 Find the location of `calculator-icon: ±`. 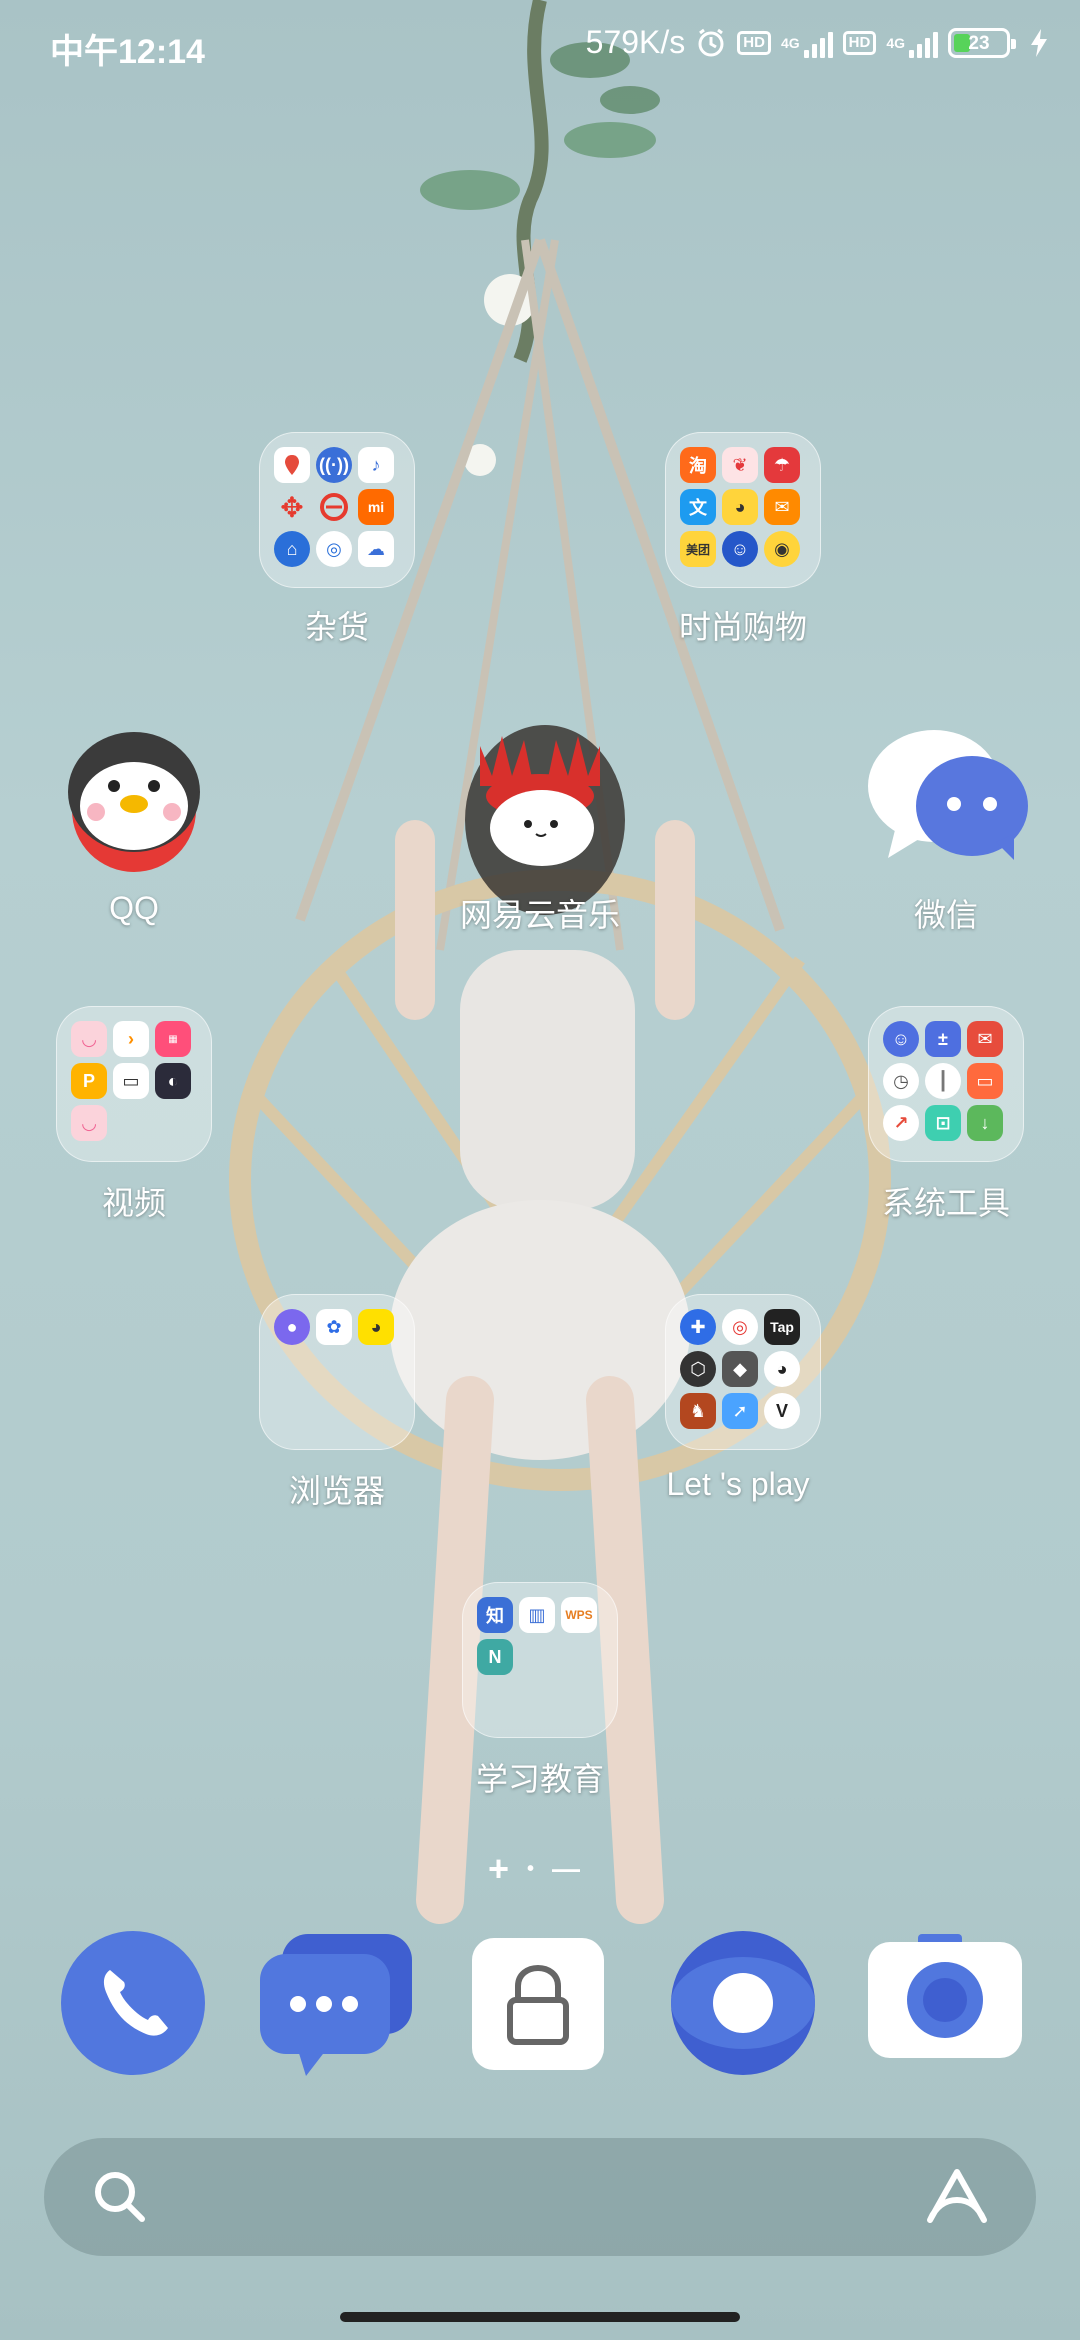

calculator-icon: ± is located at coordinates (943, 1039).